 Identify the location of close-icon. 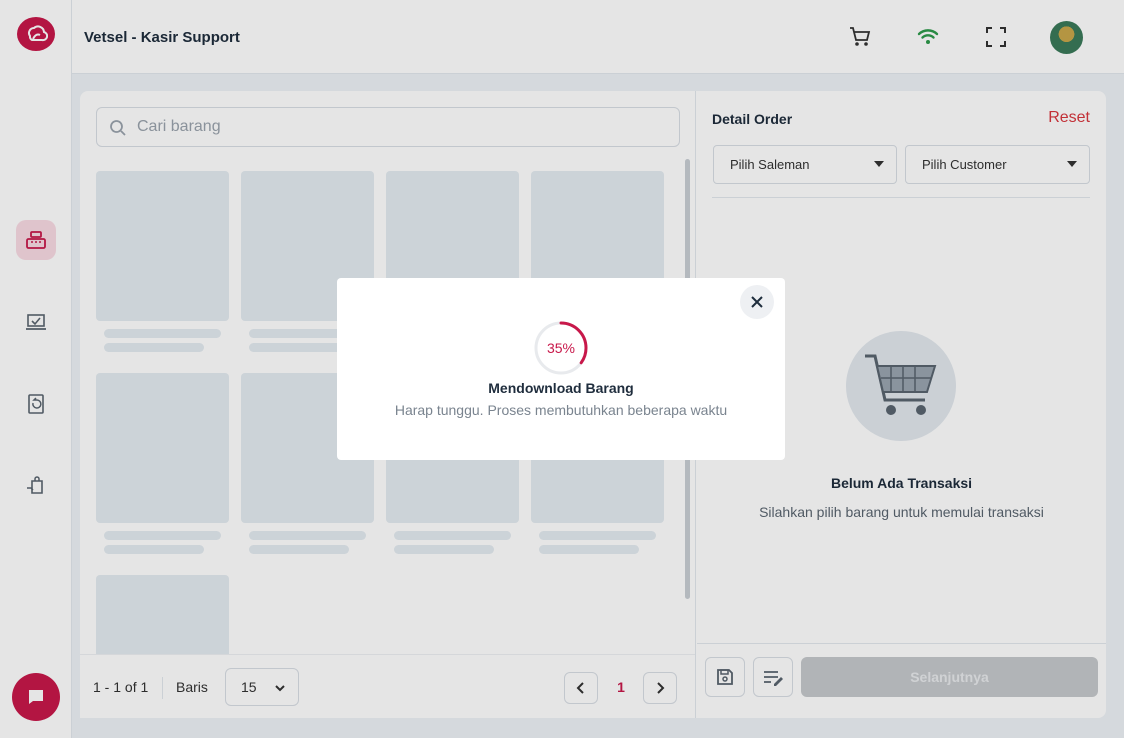
(757, 302).